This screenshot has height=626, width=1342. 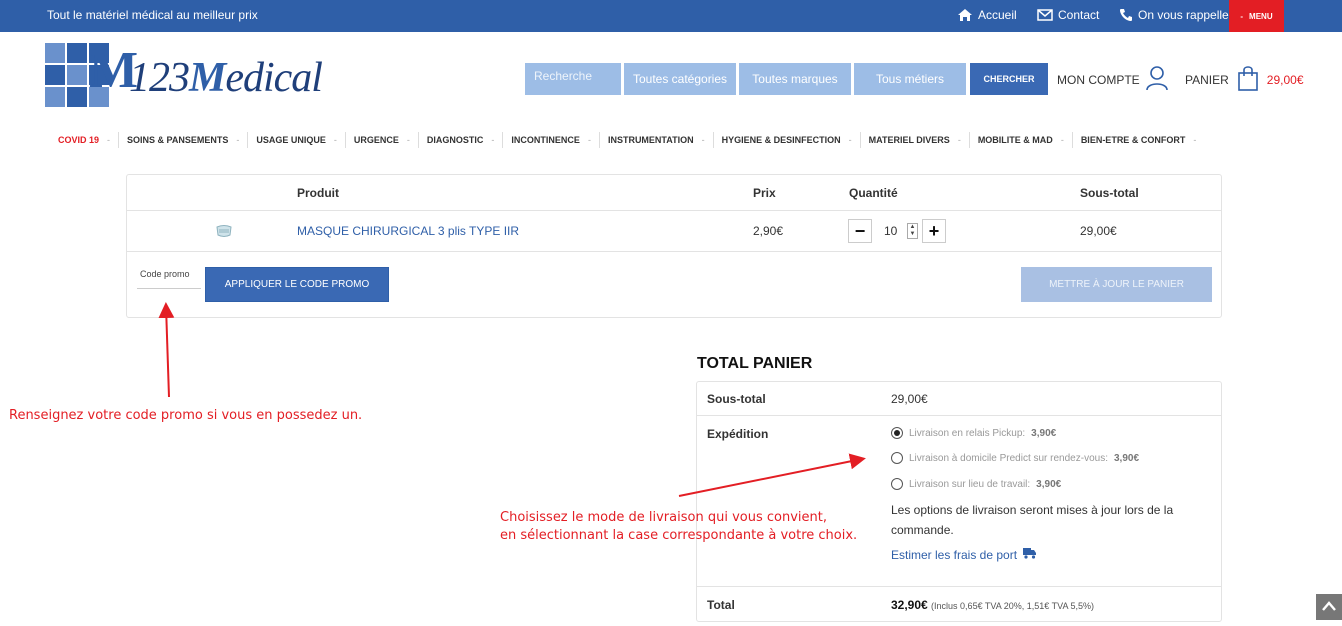 What do you see at coordinates (909, 605) in the screenshot?
I see `total-value: 32,90€` at bounding box center [909, 605].